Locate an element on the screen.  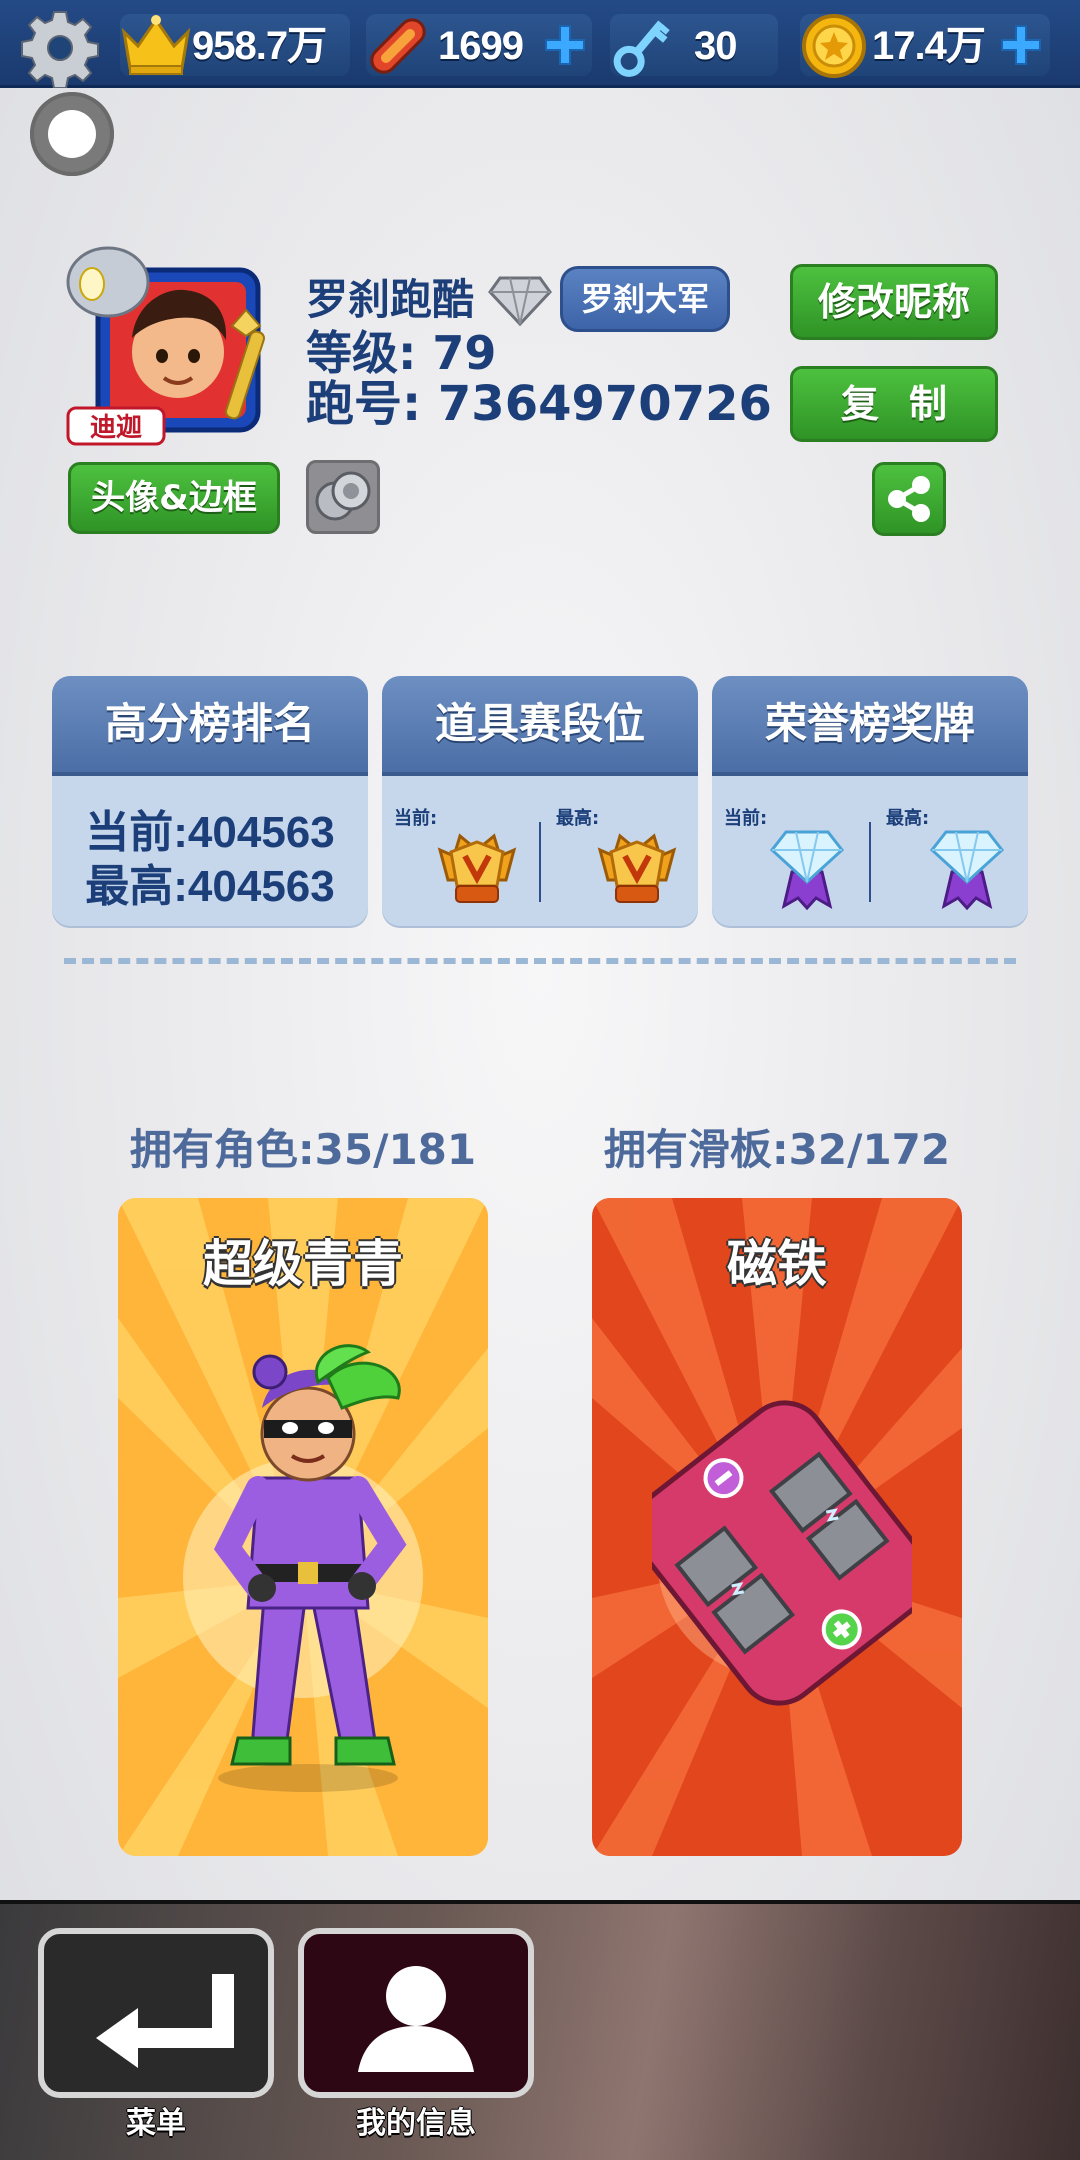
avatar-caption: 迪迦 is located at coordinates (116, 428).